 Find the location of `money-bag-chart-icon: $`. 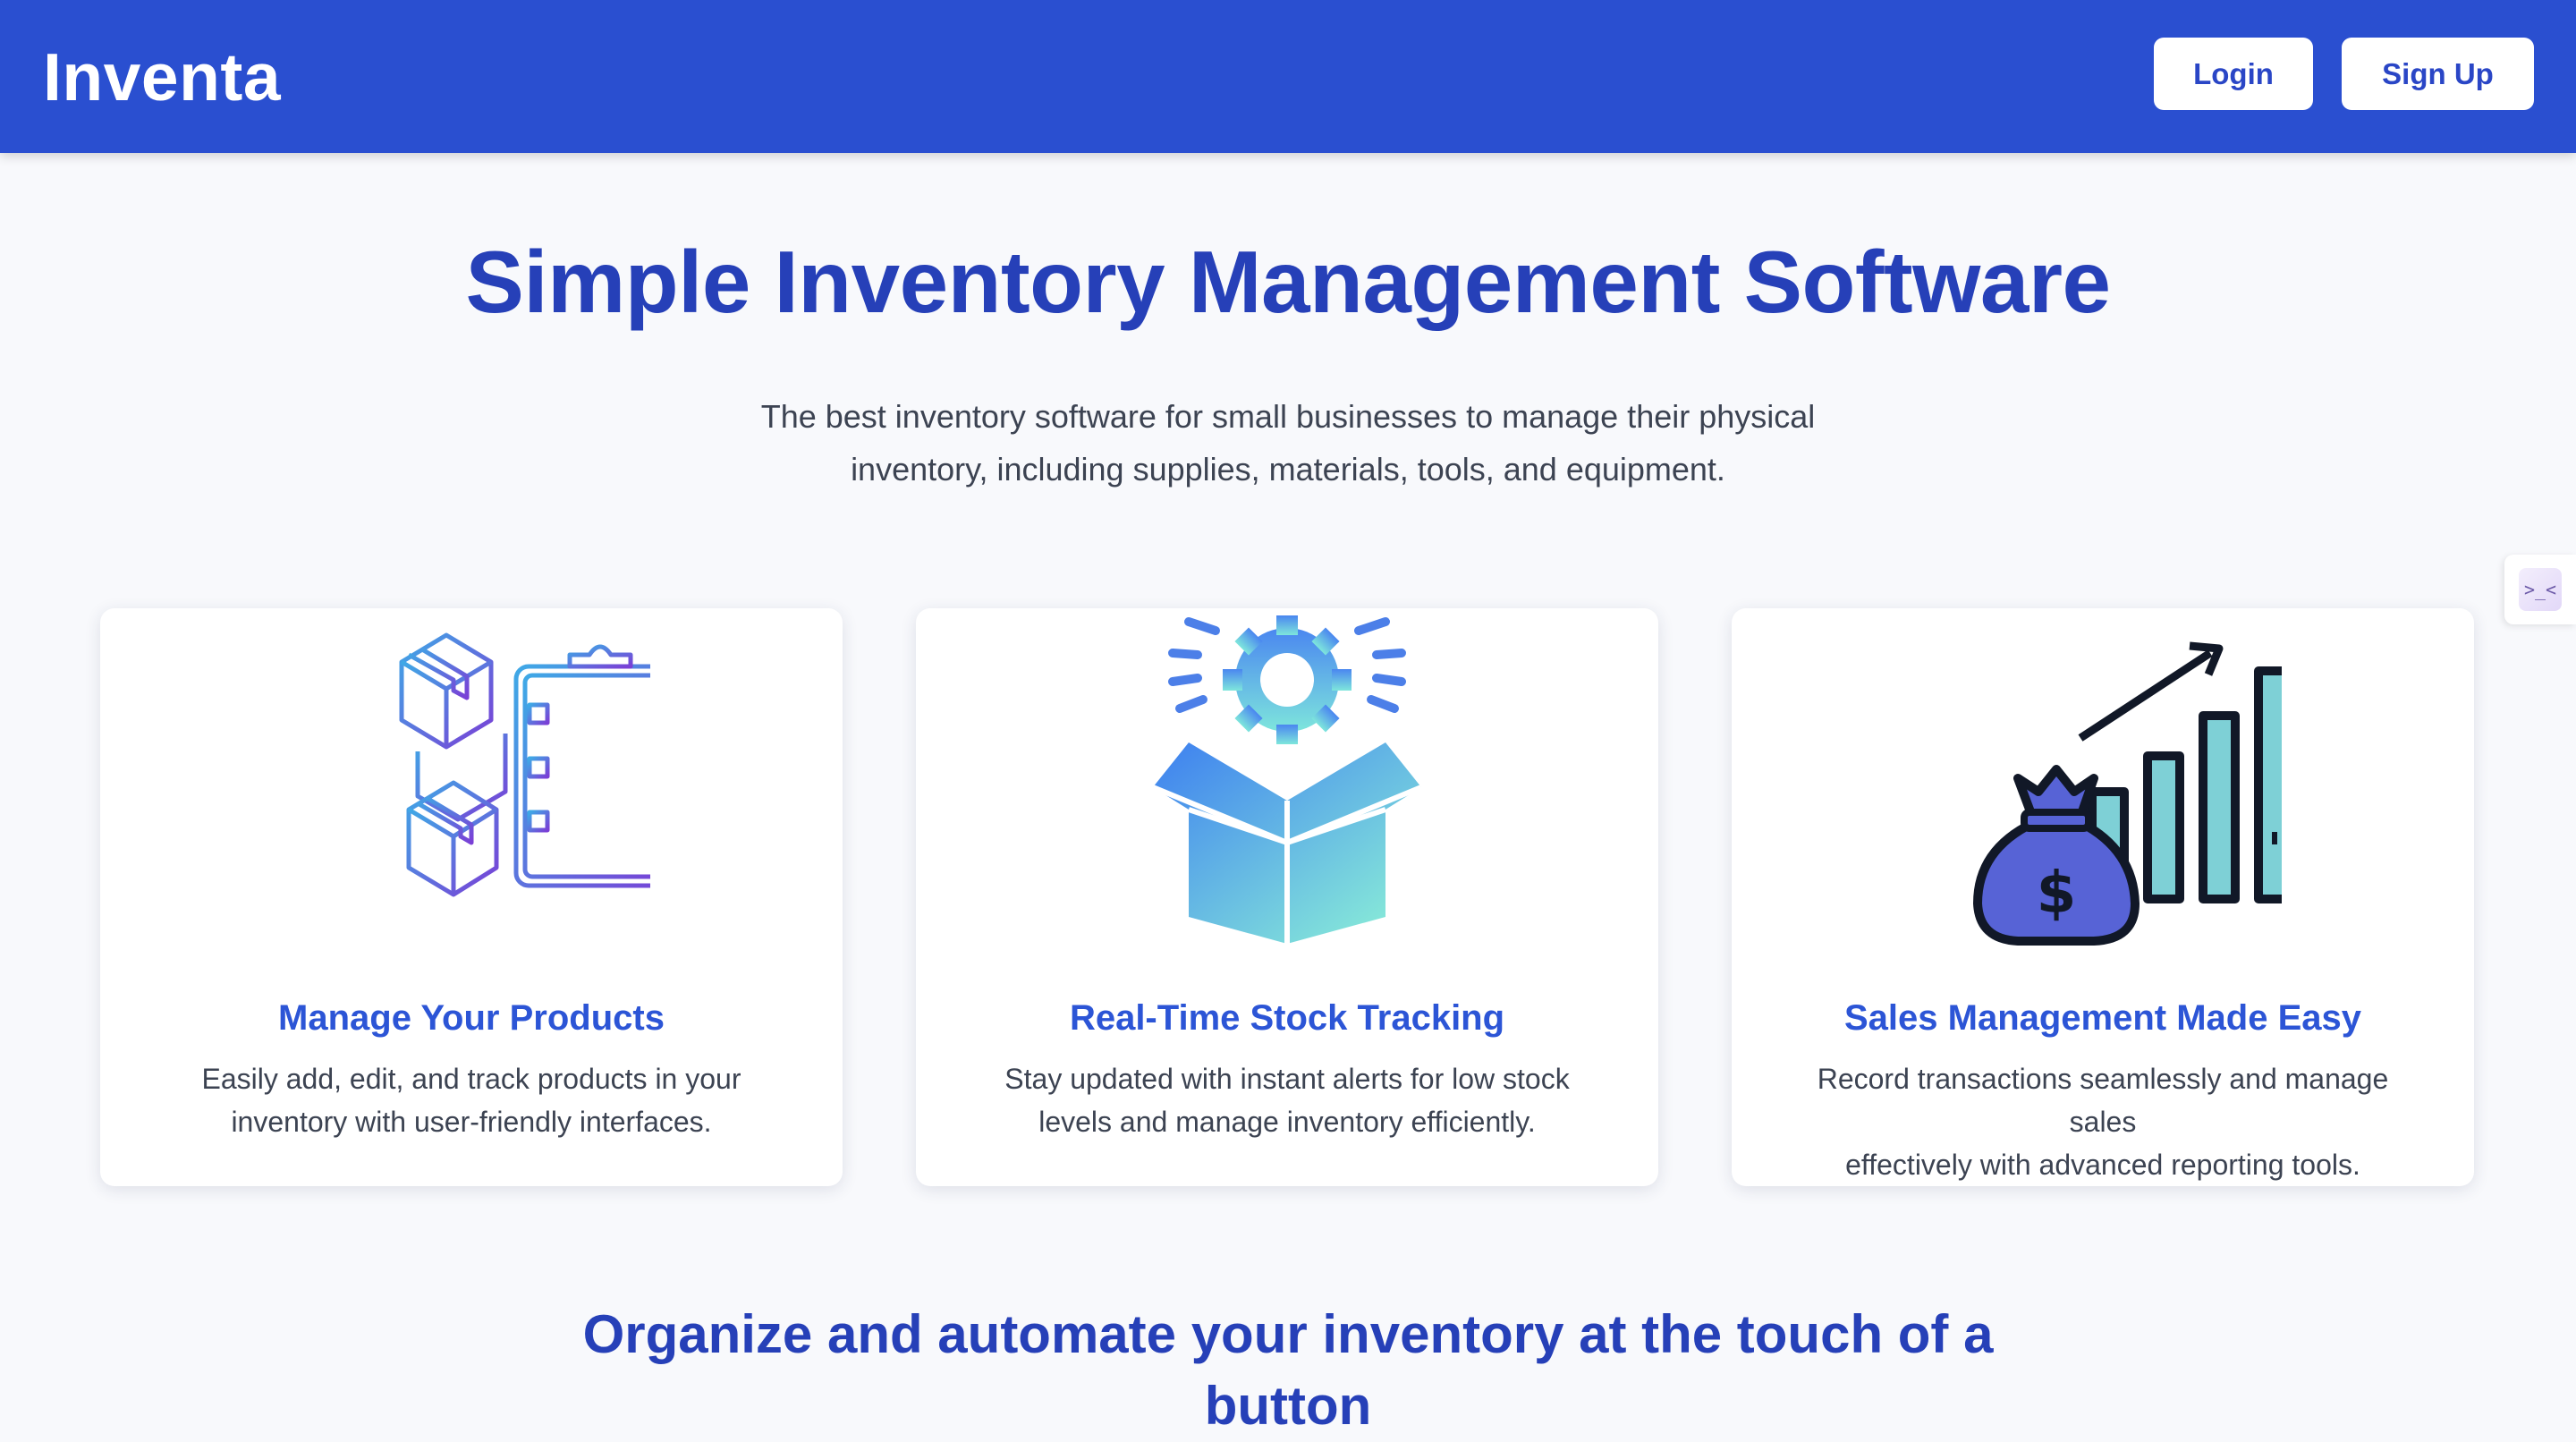

money-bag-chart-icon: $ is located at coordinates (2127, 793).